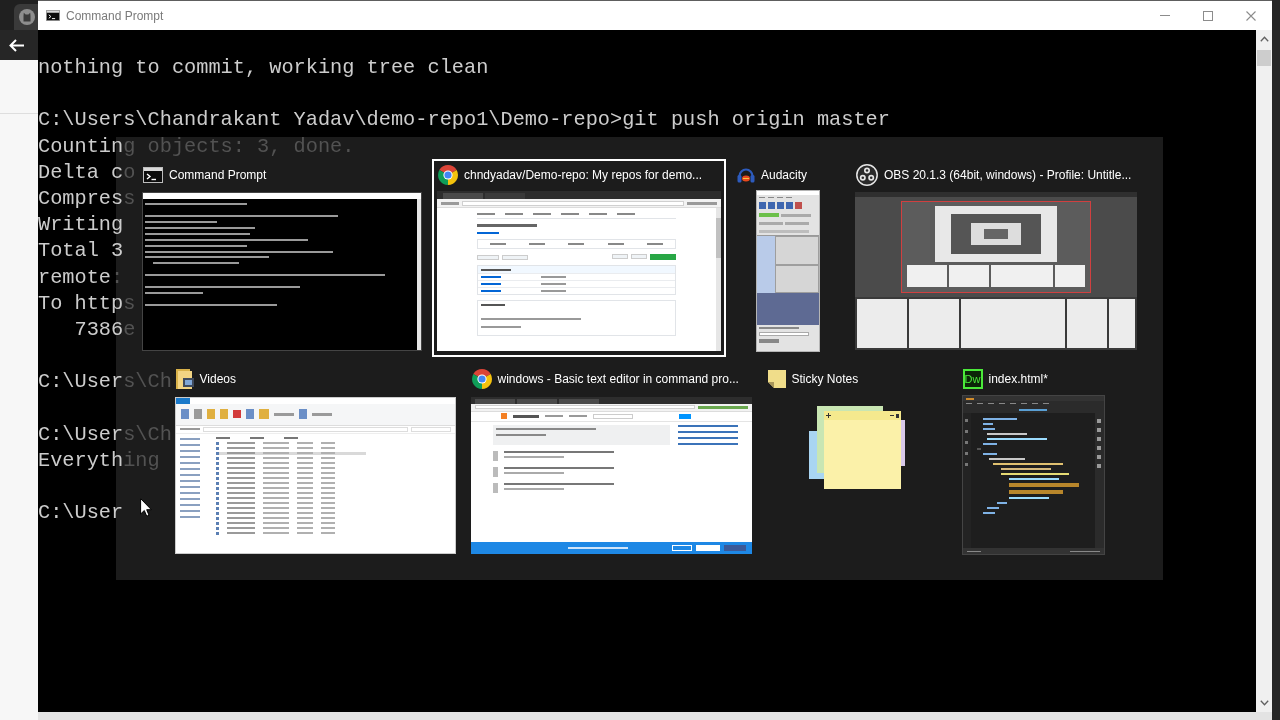 The height and width of the screenshot is (720, 1280). I want to click on console-text: Everyth, so click(81, 460).